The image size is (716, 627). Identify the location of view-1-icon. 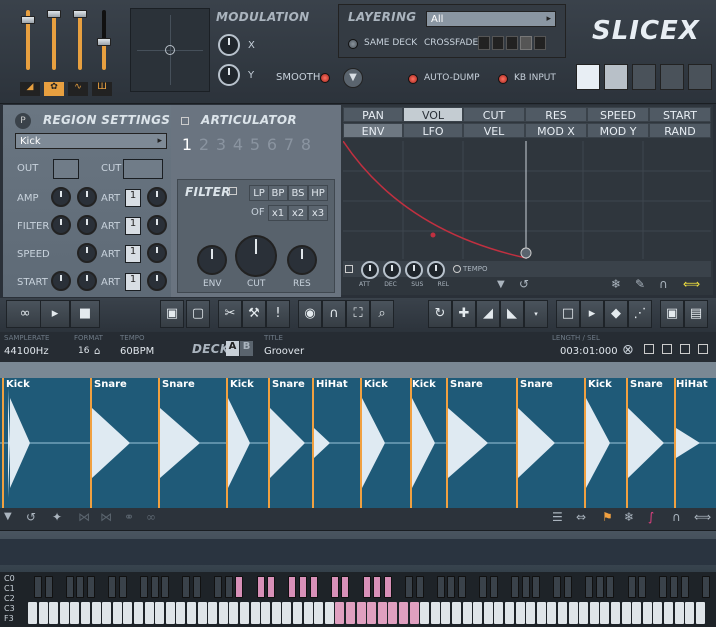
(616, 77).